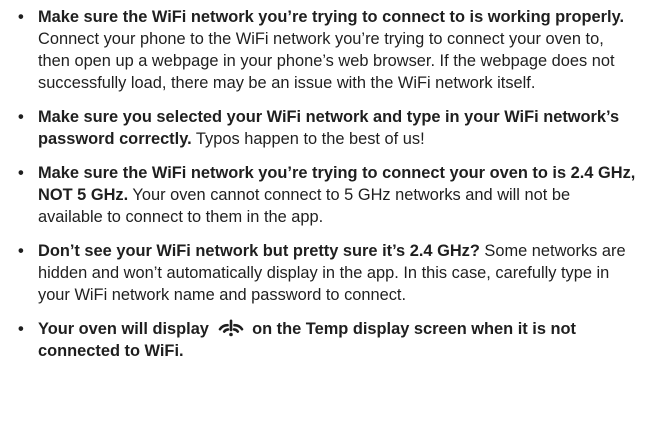 This screenshot has height=434, width=650. What do you see at coordinates (123, 329) in the screenshot?
I see `tip-lead-before-icon: Your oven will display` at bounding box center [123, 329].